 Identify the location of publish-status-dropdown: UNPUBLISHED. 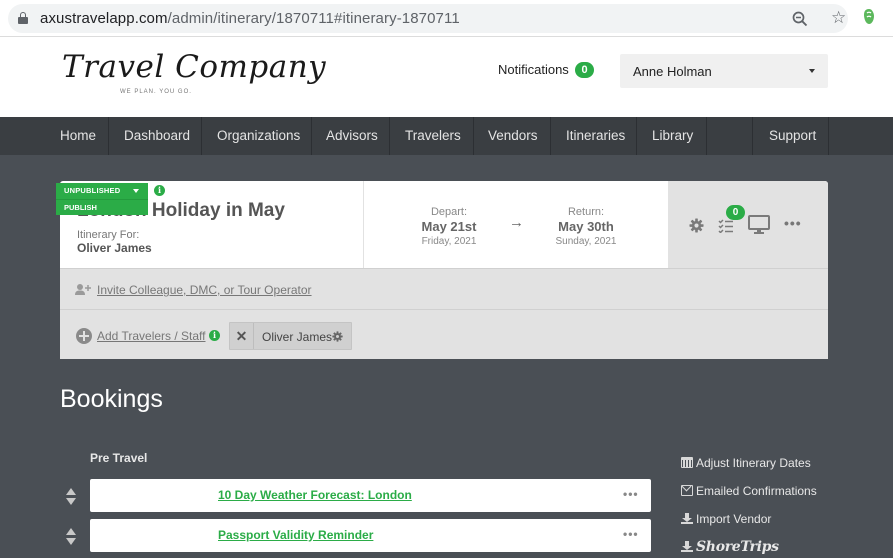
(102, 191).